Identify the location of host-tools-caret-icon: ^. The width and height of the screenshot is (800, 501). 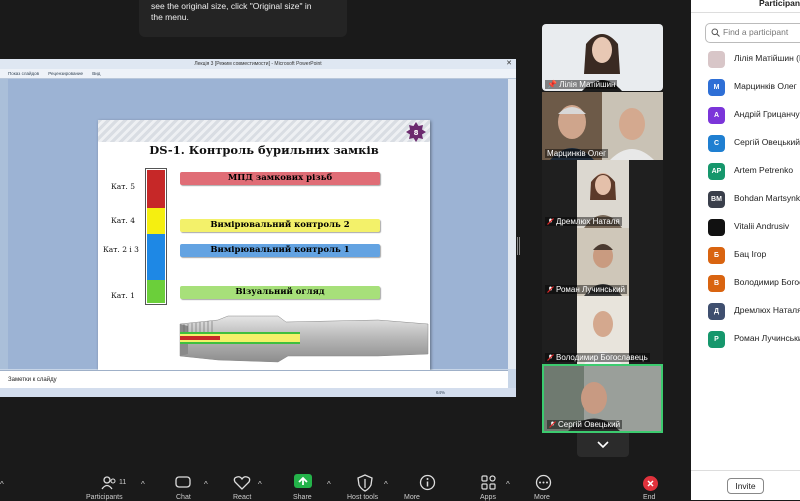
(386, 484).